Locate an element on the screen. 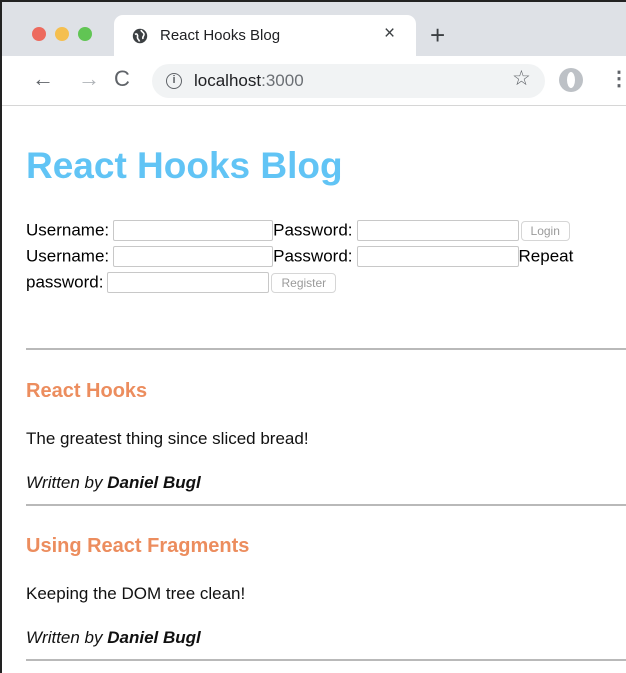  minimize-window-button is located at coordinates (62, 34).